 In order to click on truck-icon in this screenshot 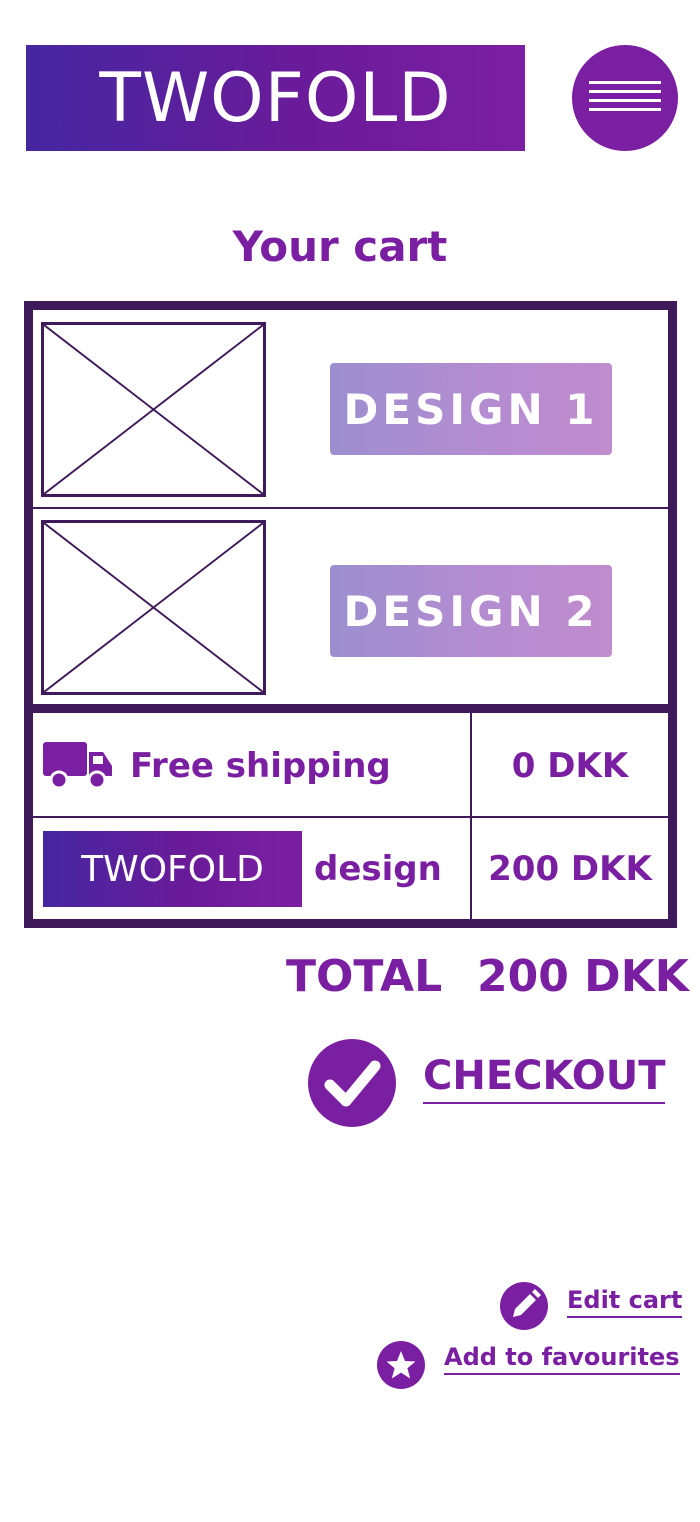, I will do `click(77, 766)`.